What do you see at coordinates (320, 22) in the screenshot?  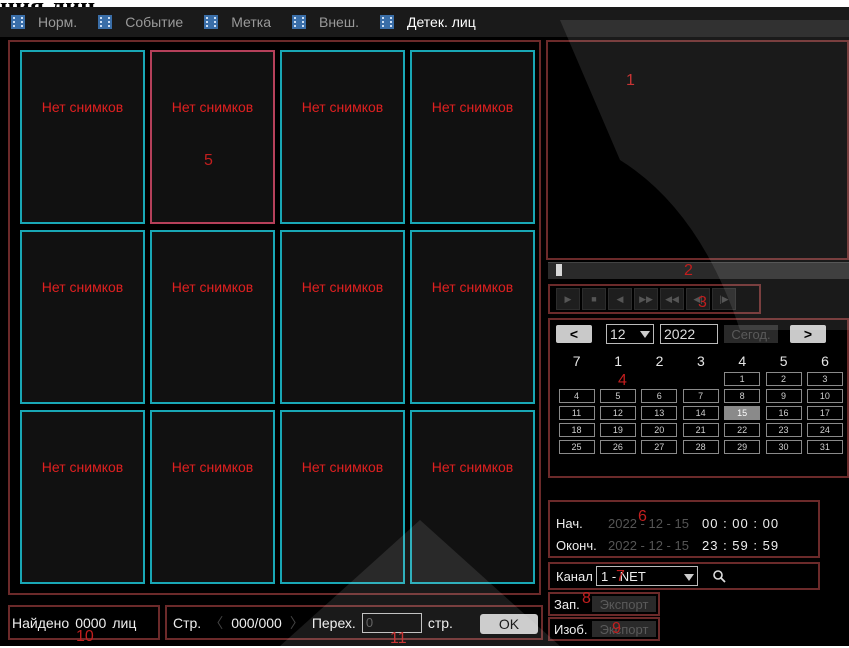 I see `tab-4: Внеш.` at bounding box center [320, 22].